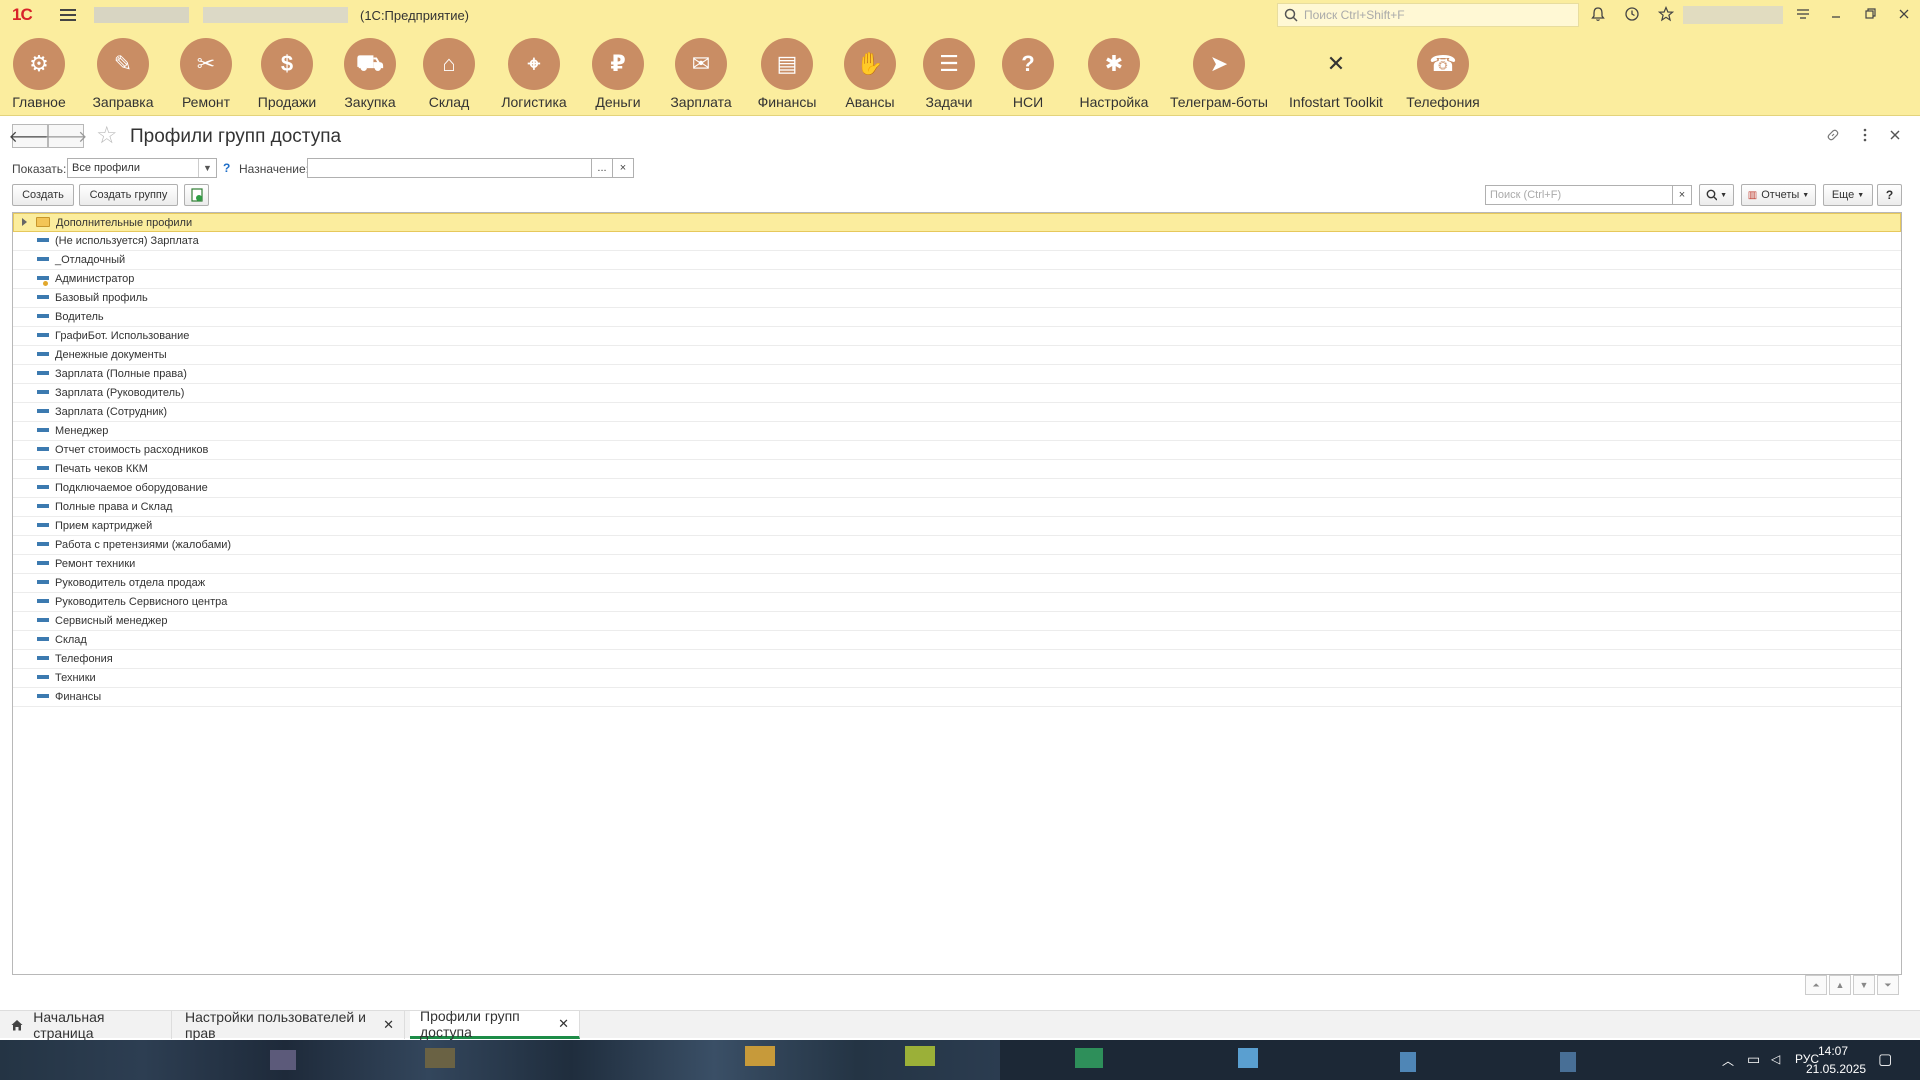 The height and width of the screenshot is (1080, 1920). I want to click on clock-date: 21.05.2025, so click(1836, 1069).